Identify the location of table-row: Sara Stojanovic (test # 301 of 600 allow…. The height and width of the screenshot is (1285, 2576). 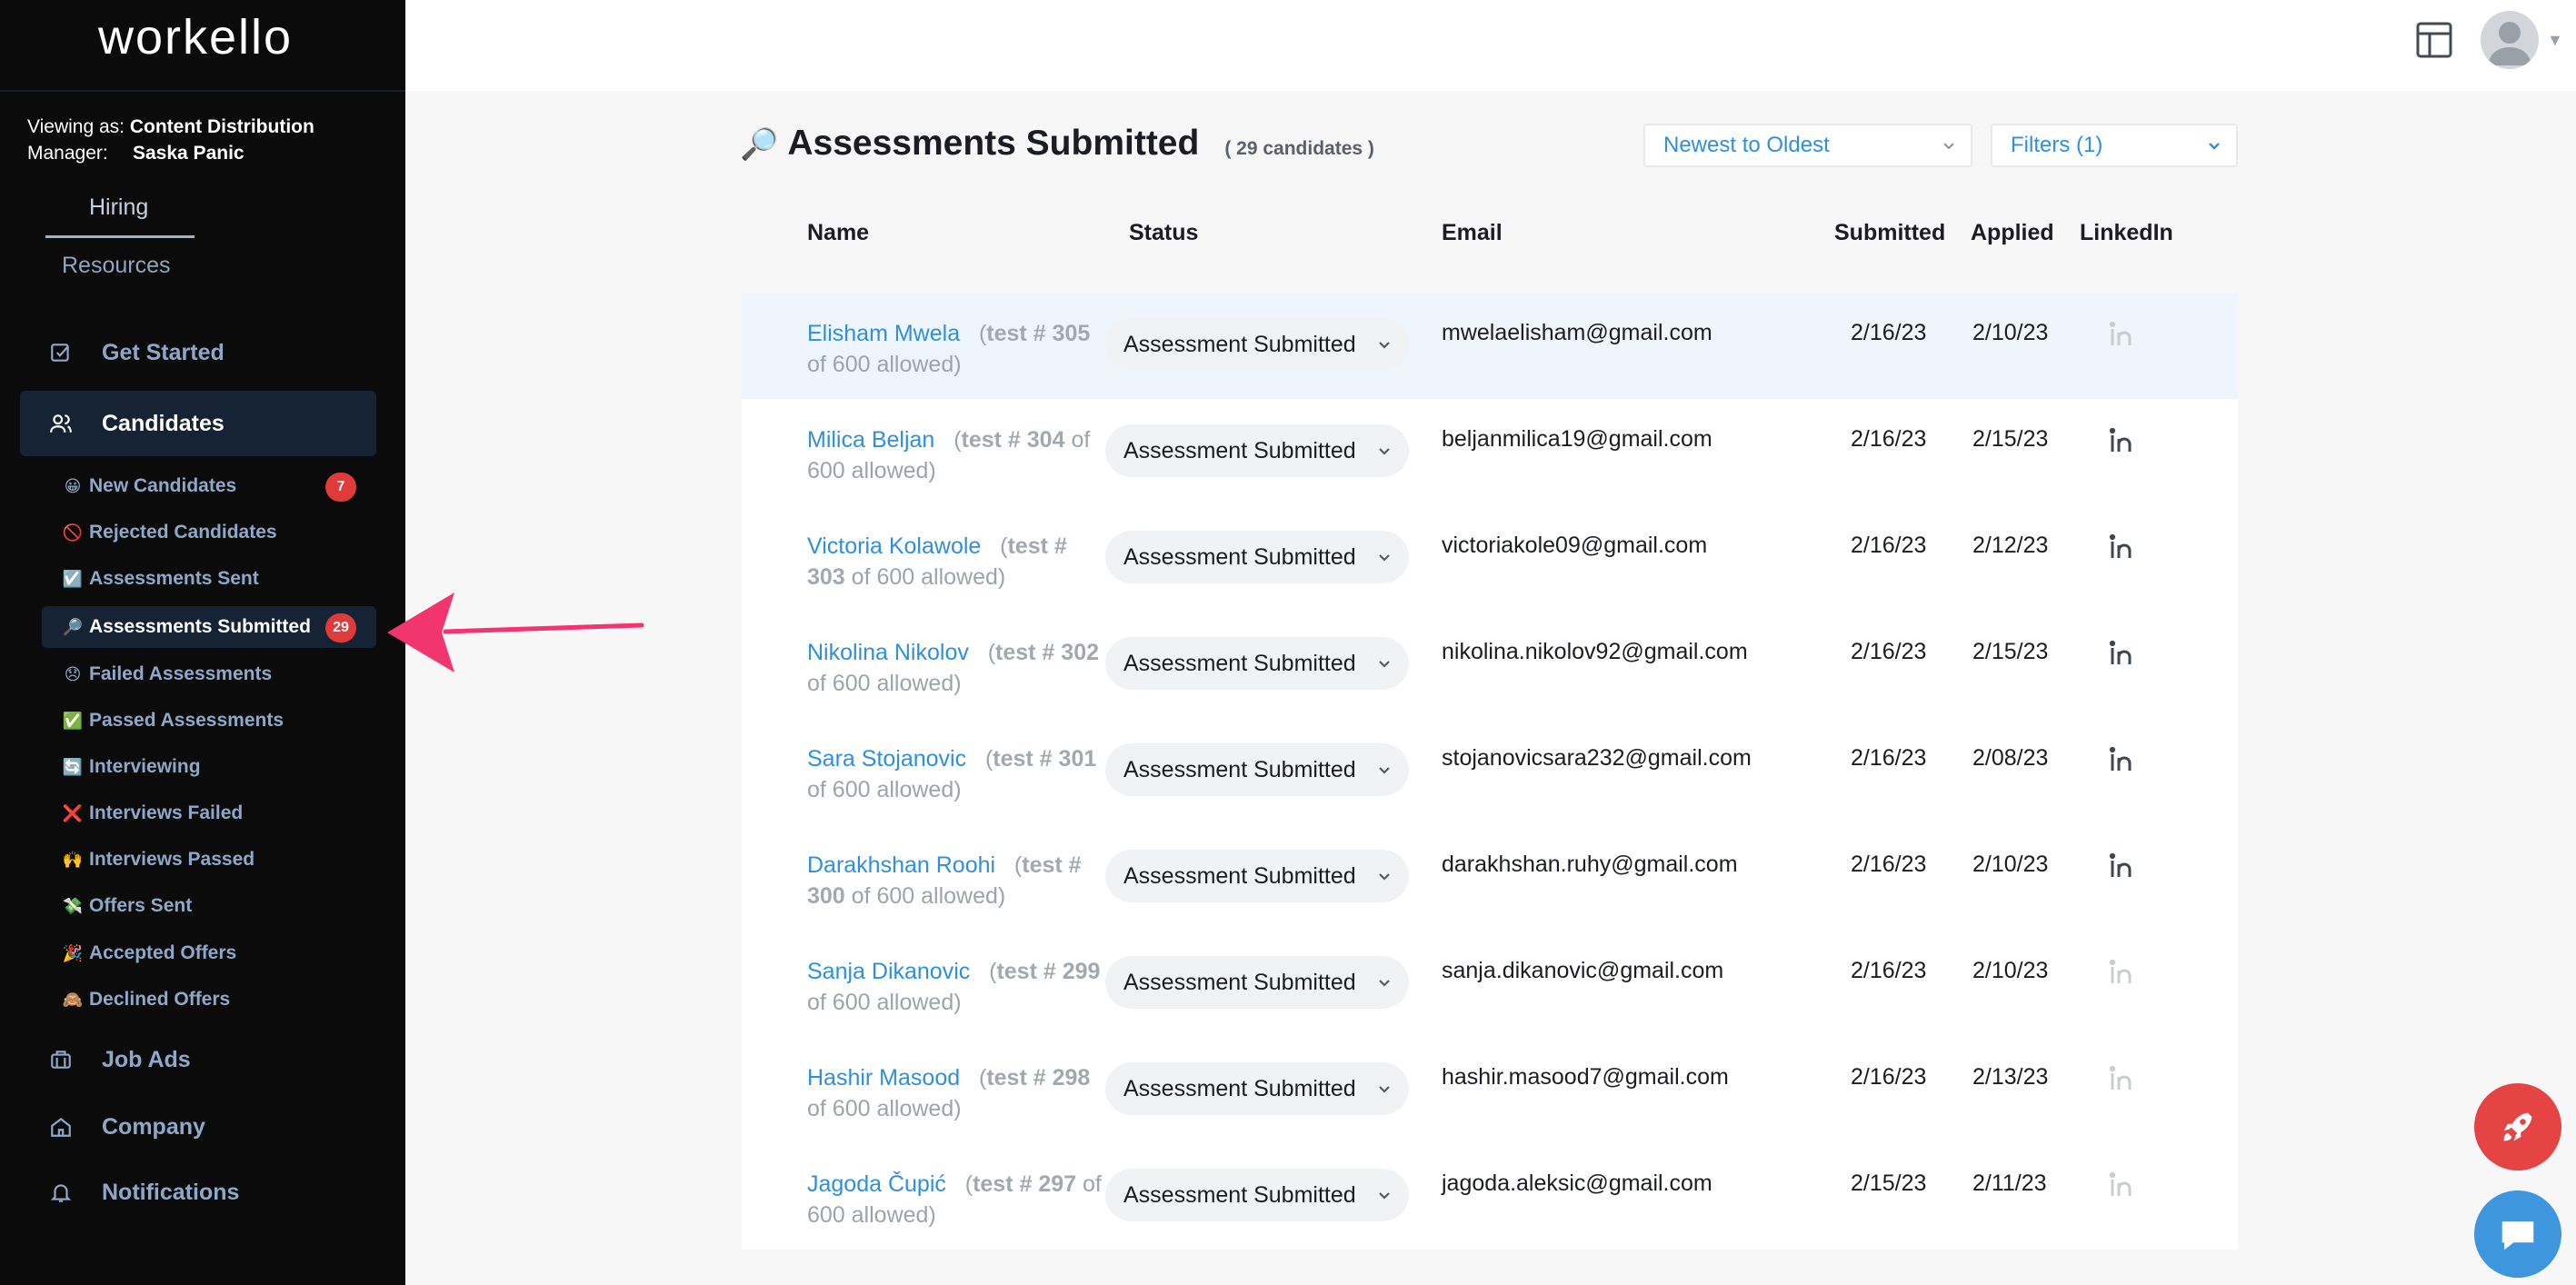
(1490, 771).